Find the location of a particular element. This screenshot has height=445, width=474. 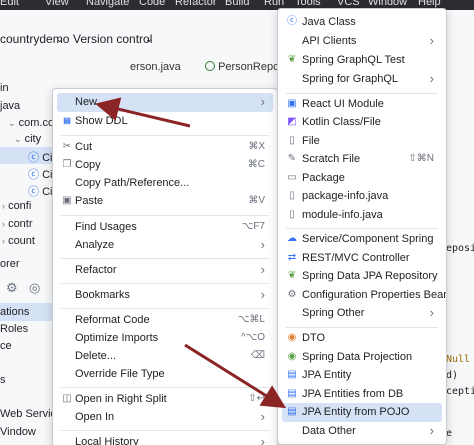

editor-tabs: erson.java PersonRepos is located at coordinates (207, 67).